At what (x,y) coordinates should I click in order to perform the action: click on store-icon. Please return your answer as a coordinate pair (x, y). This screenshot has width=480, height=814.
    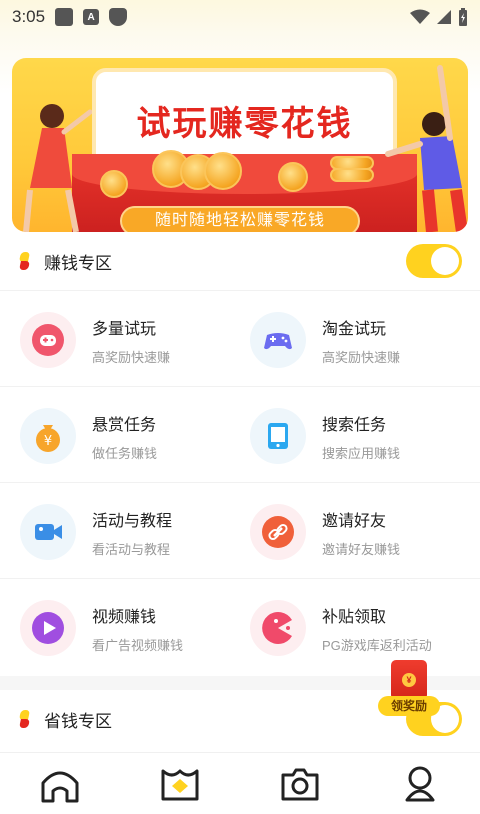
    Looking at the image, I should click on (180, 784).